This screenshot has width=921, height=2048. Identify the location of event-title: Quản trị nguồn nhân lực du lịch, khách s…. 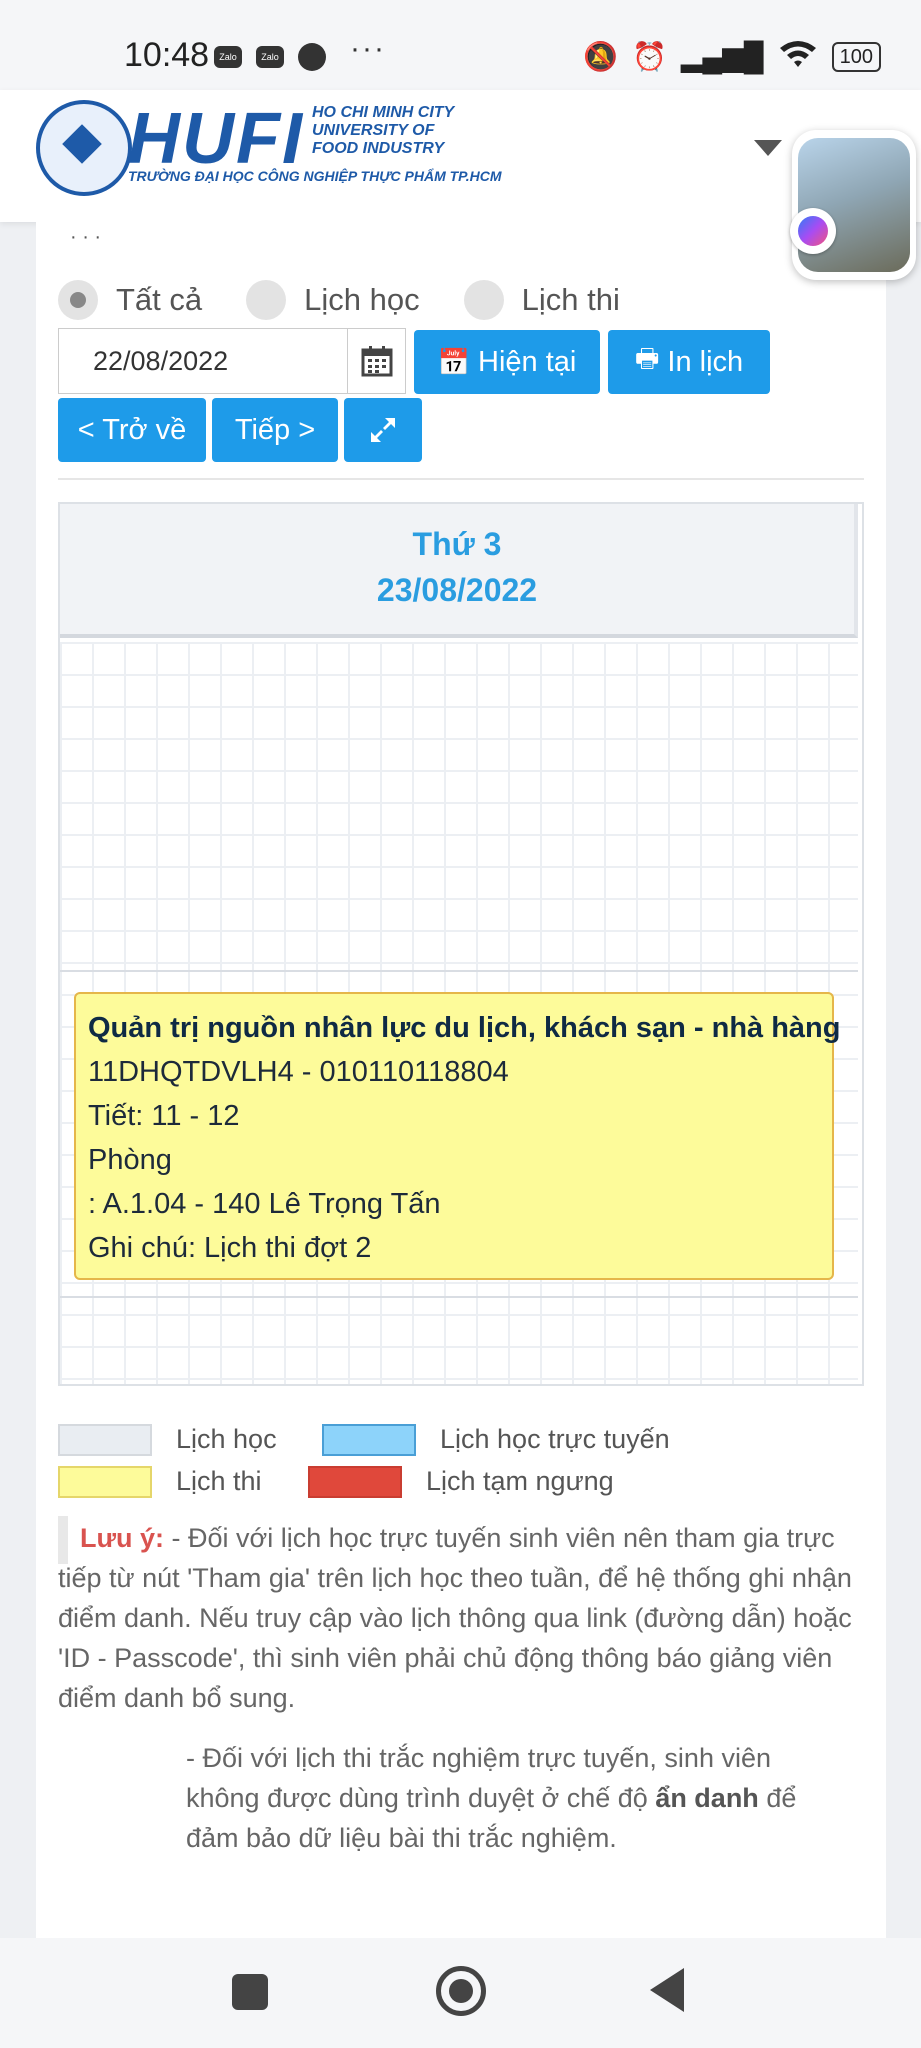
(464, 1028).